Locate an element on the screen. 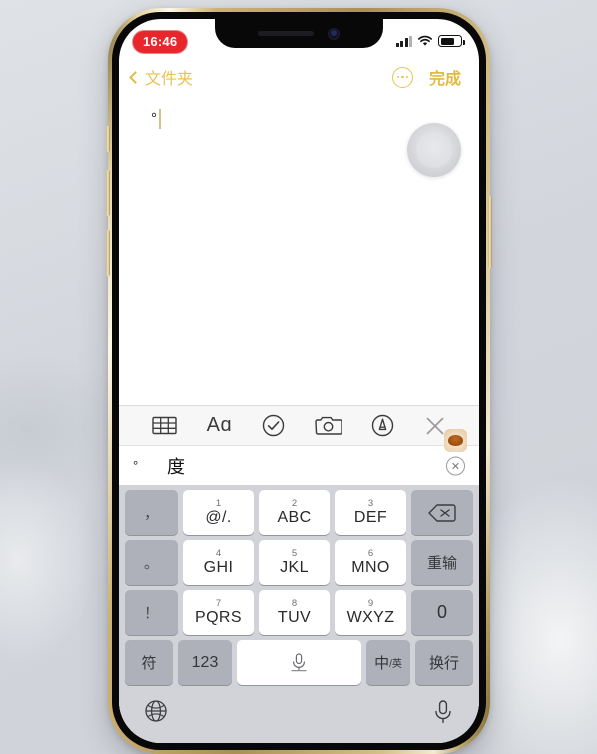 This screenshot has height=754, width=597. key-main: JKL is located at coordinates (294, 567).